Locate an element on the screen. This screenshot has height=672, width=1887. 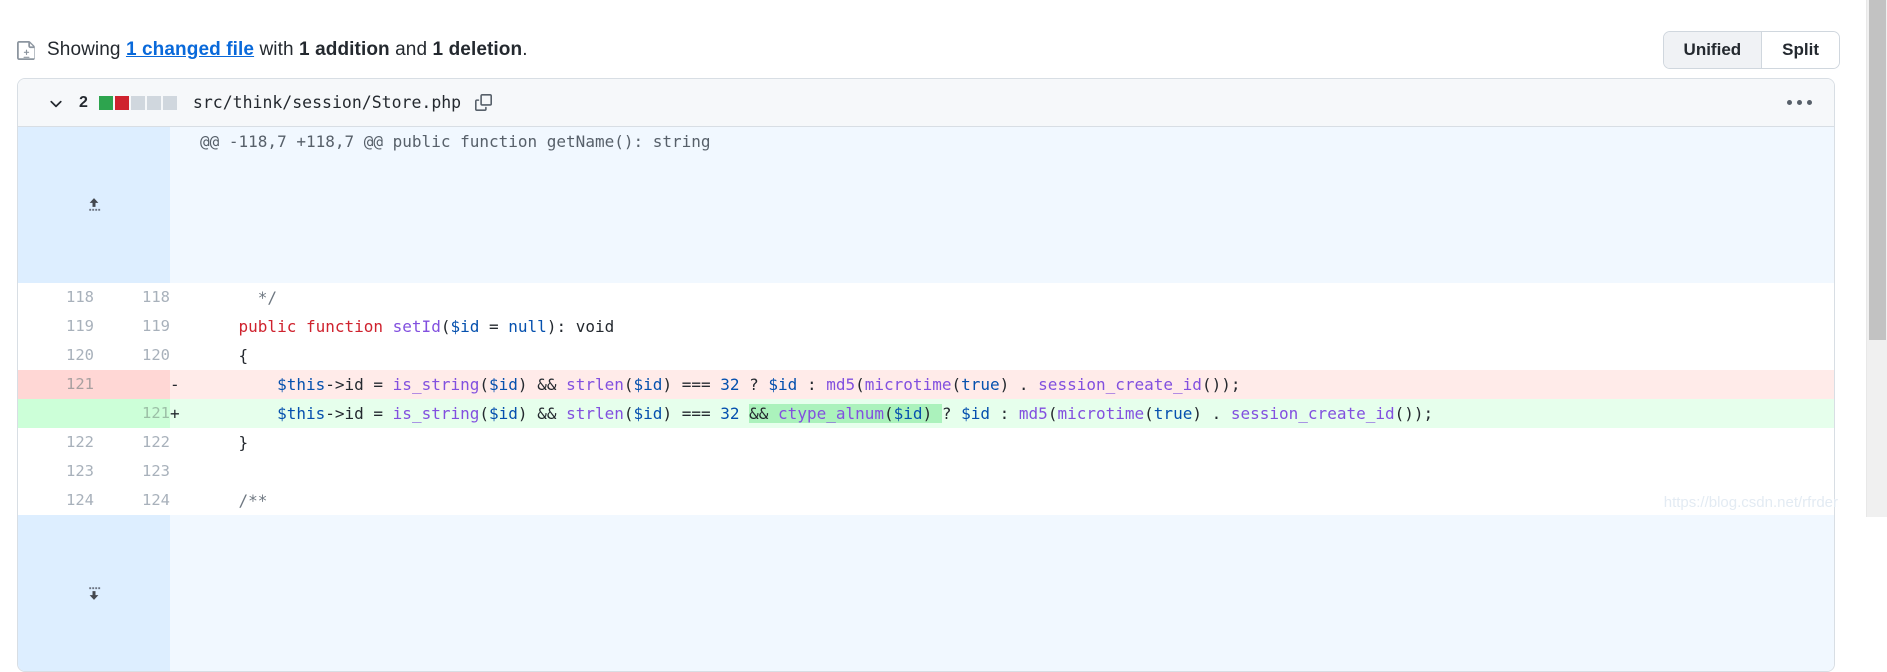
old-line-number: 122 is located at coordinates (56, 442).